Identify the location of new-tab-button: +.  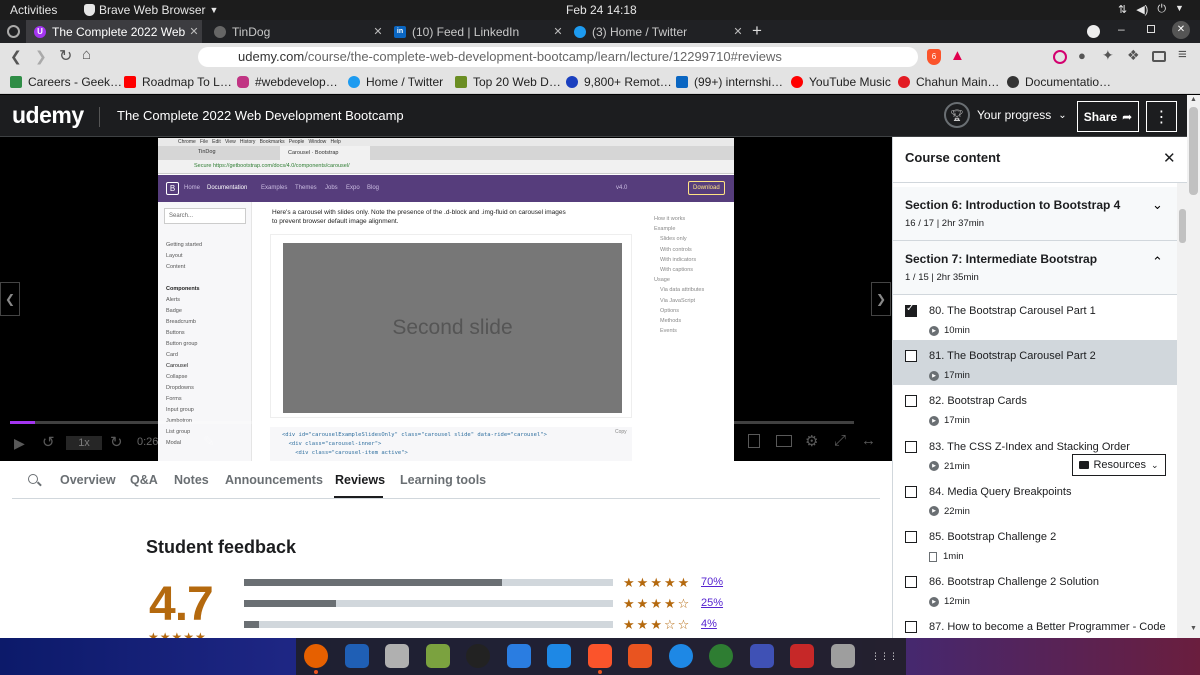
(757, 31).